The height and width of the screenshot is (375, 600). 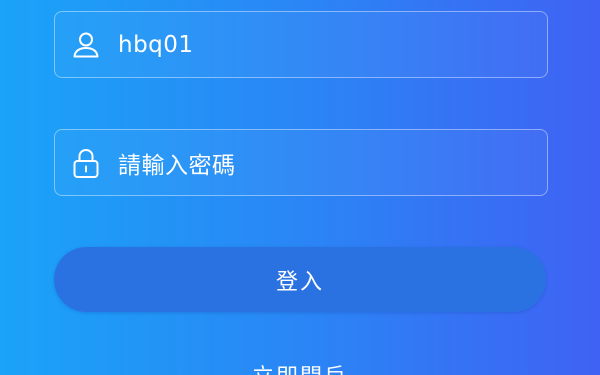 I want to click on password-field: 請輸入密碼, so click(x=301, y=162).